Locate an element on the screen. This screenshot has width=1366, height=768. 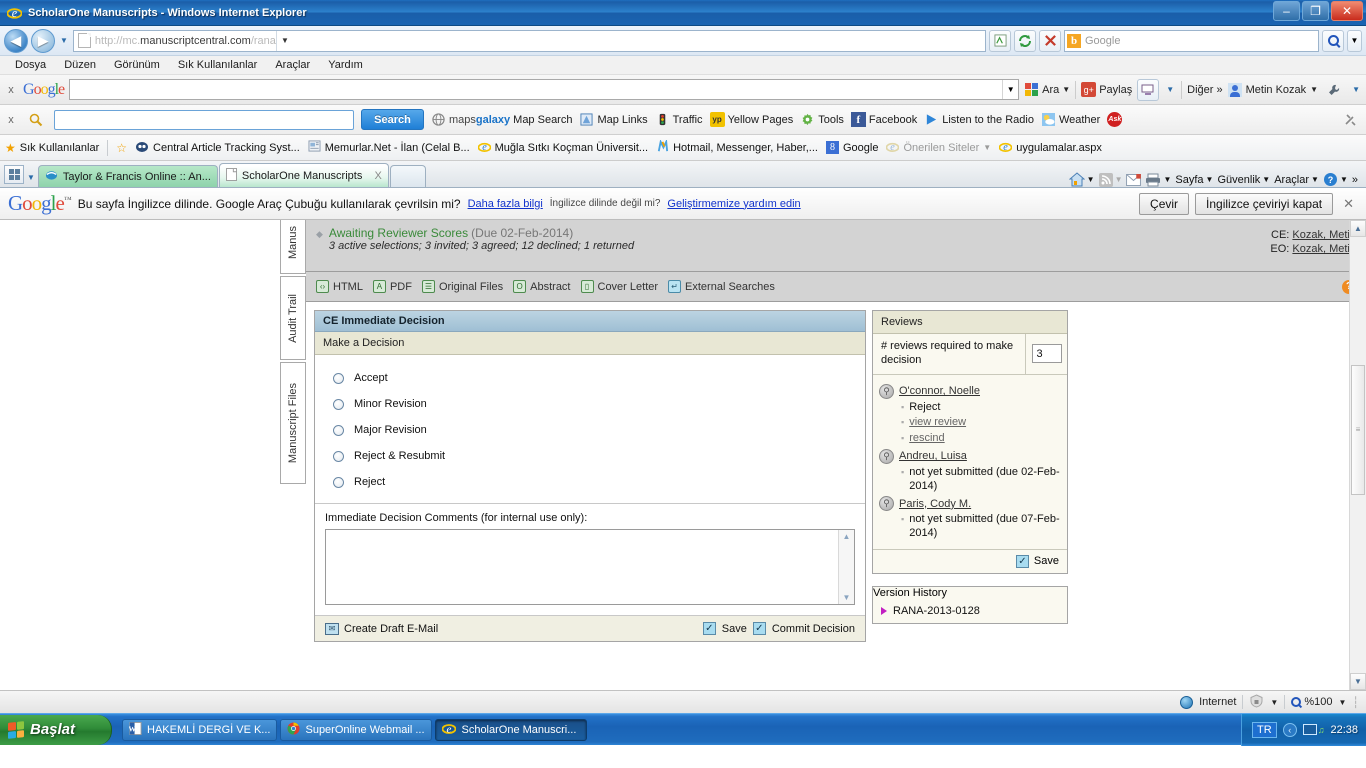
translate-button: Çevir is located at coordinates (1164, 203).